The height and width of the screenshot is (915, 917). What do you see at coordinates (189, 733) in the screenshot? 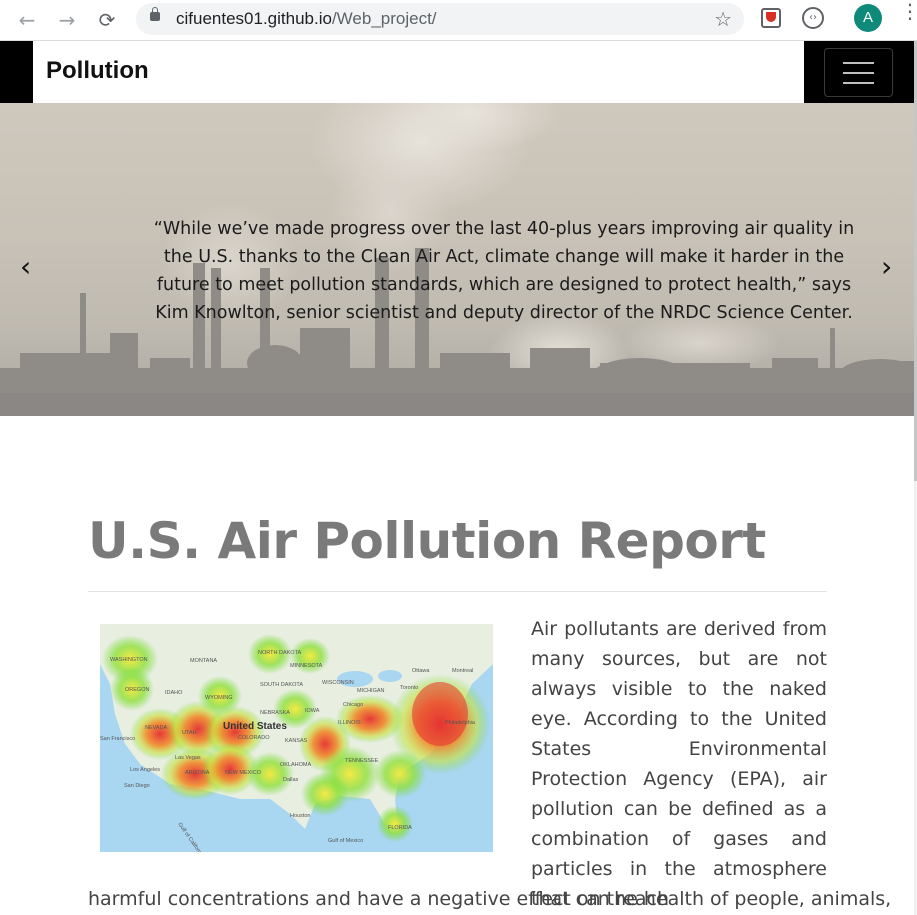
I see `map-label: UTAH` at bounding box center [189, 733].